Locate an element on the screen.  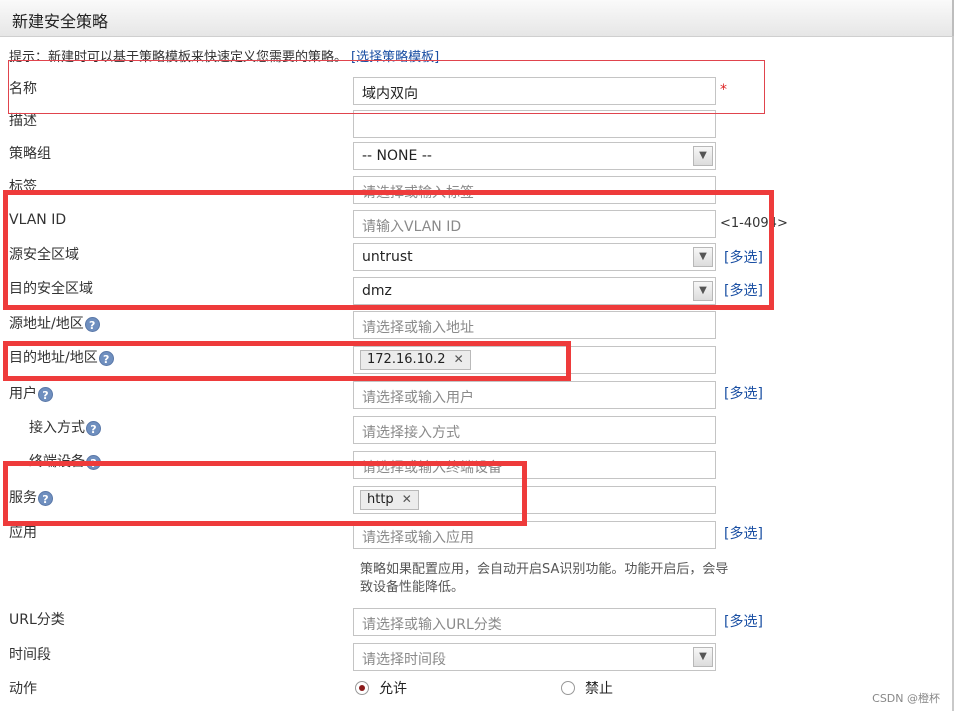
annotation-box-dst-addr is located at coordinates (287, 361).